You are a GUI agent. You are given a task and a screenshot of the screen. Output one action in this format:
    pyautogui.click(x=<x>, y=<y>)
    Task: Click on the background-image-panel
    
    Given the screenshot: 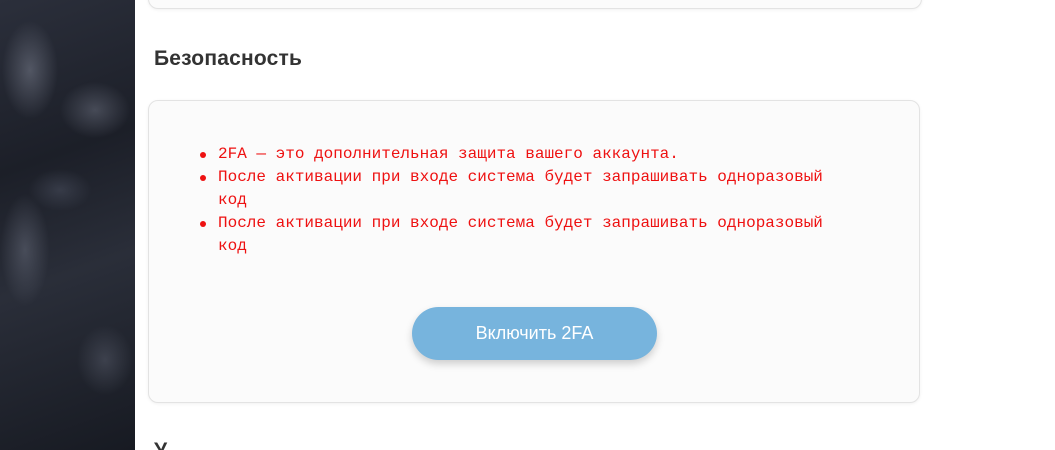 What is the action you would take?
    pyautogui.click(x=67, y=225)
    